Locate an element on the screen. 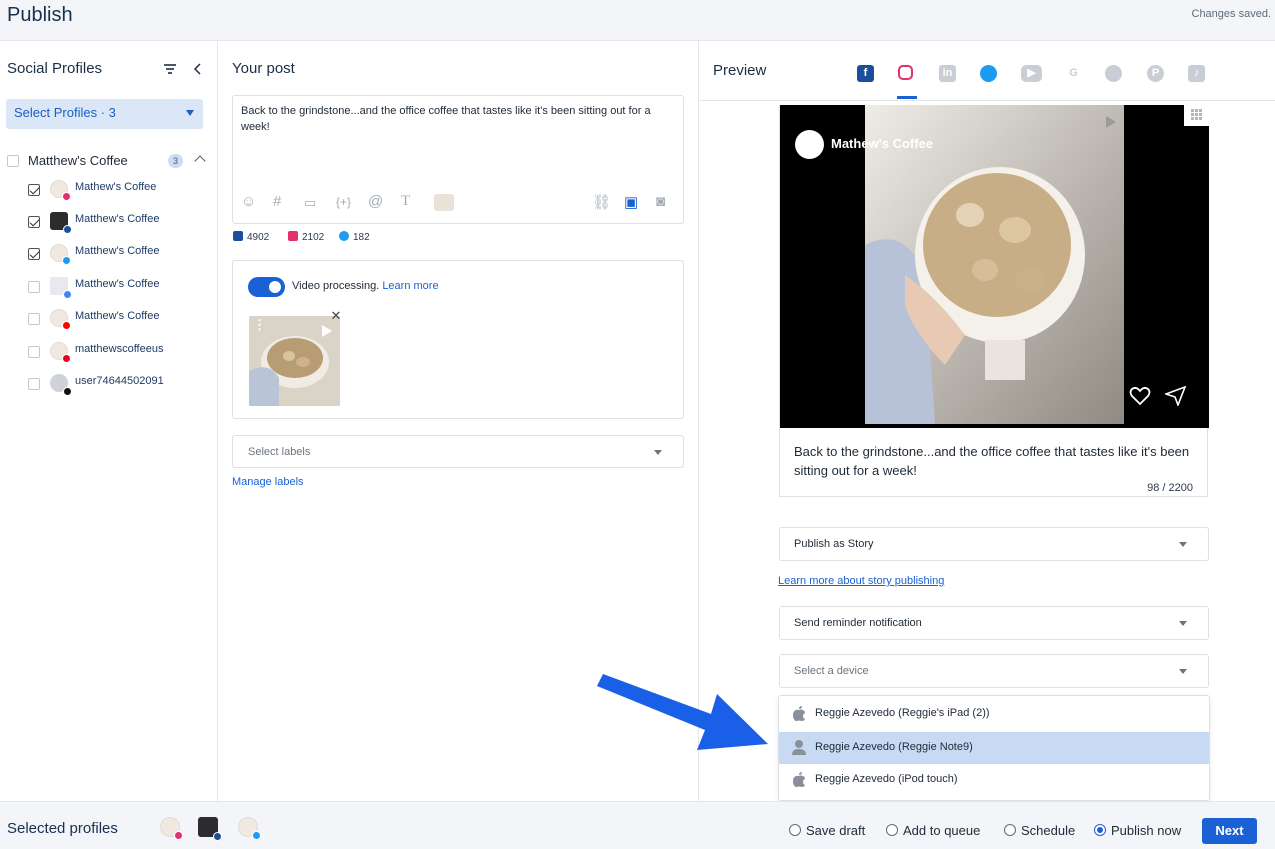 The image size is (1275, 849). publish-as-value: Publish as Story is located at coordinates (834, 544).